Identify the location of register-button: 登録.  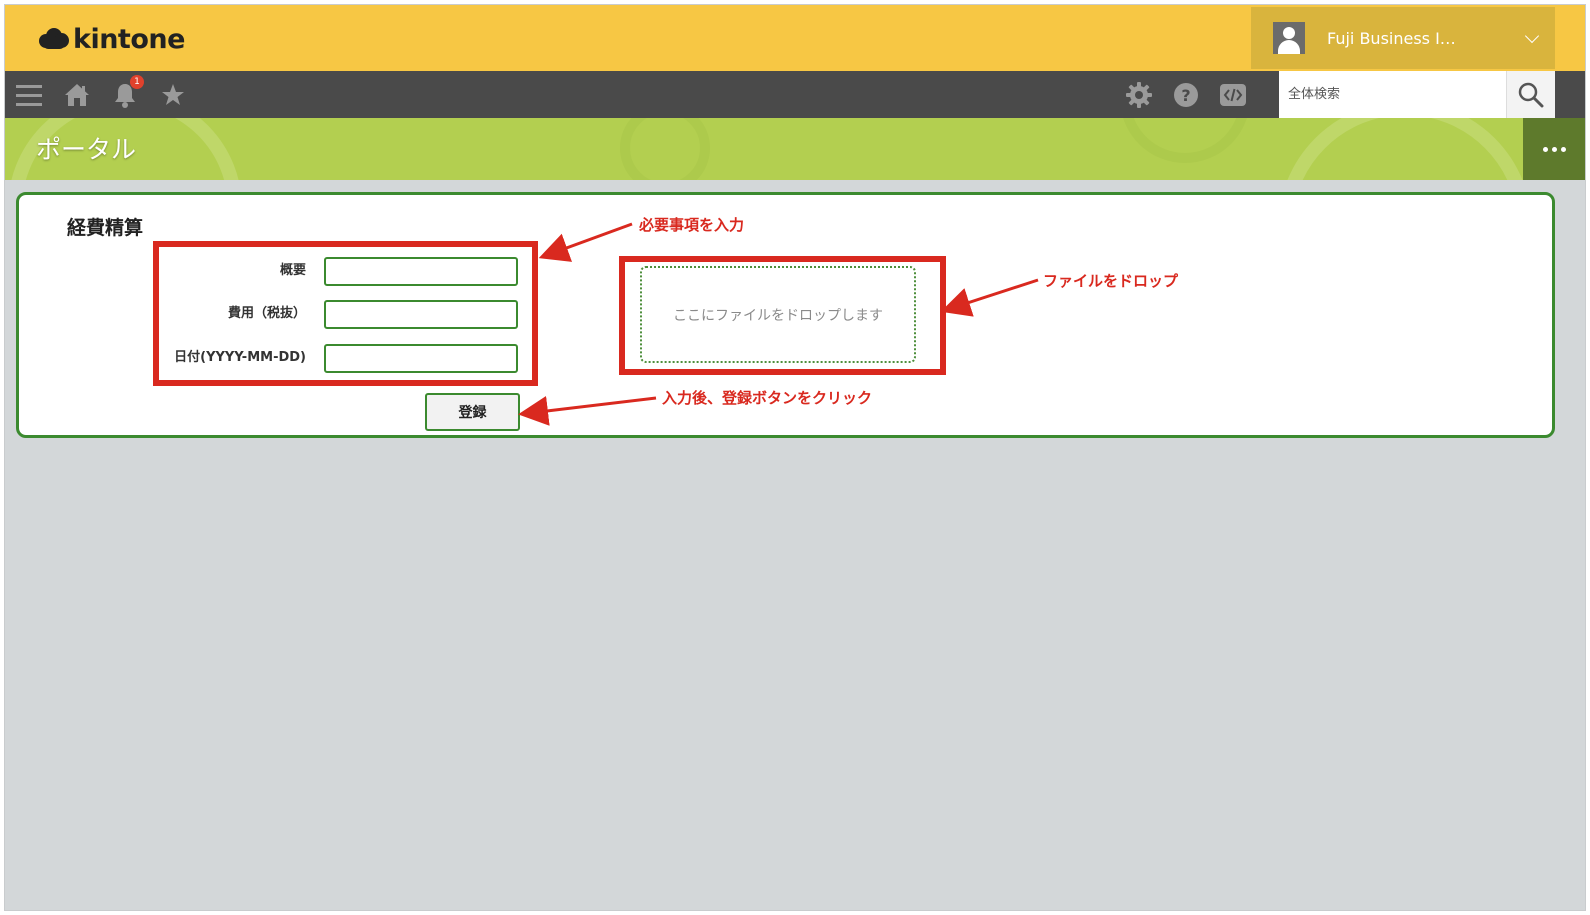
(472, 412).